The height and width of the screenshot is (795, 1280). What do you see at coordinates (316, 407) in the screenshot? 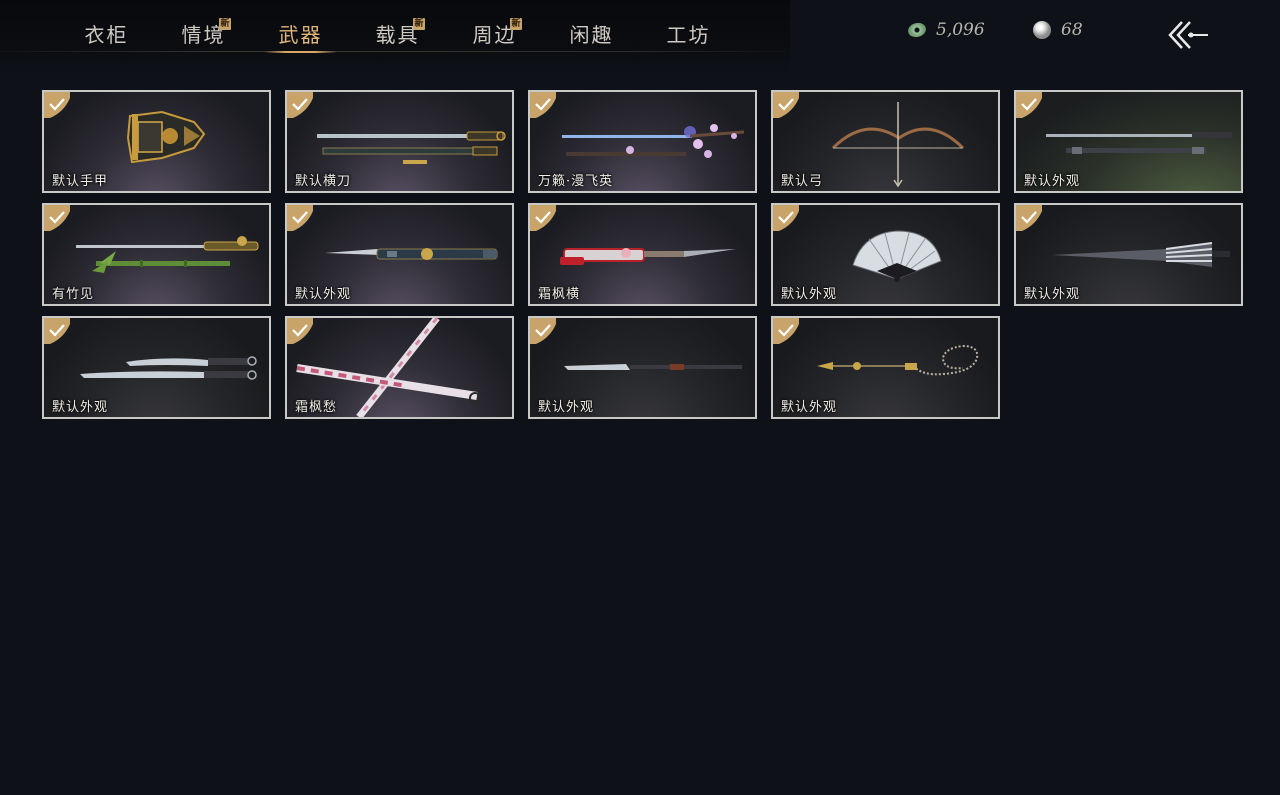
I see `weapon-name: 霜枫愁` at bounding box center [316, 407].